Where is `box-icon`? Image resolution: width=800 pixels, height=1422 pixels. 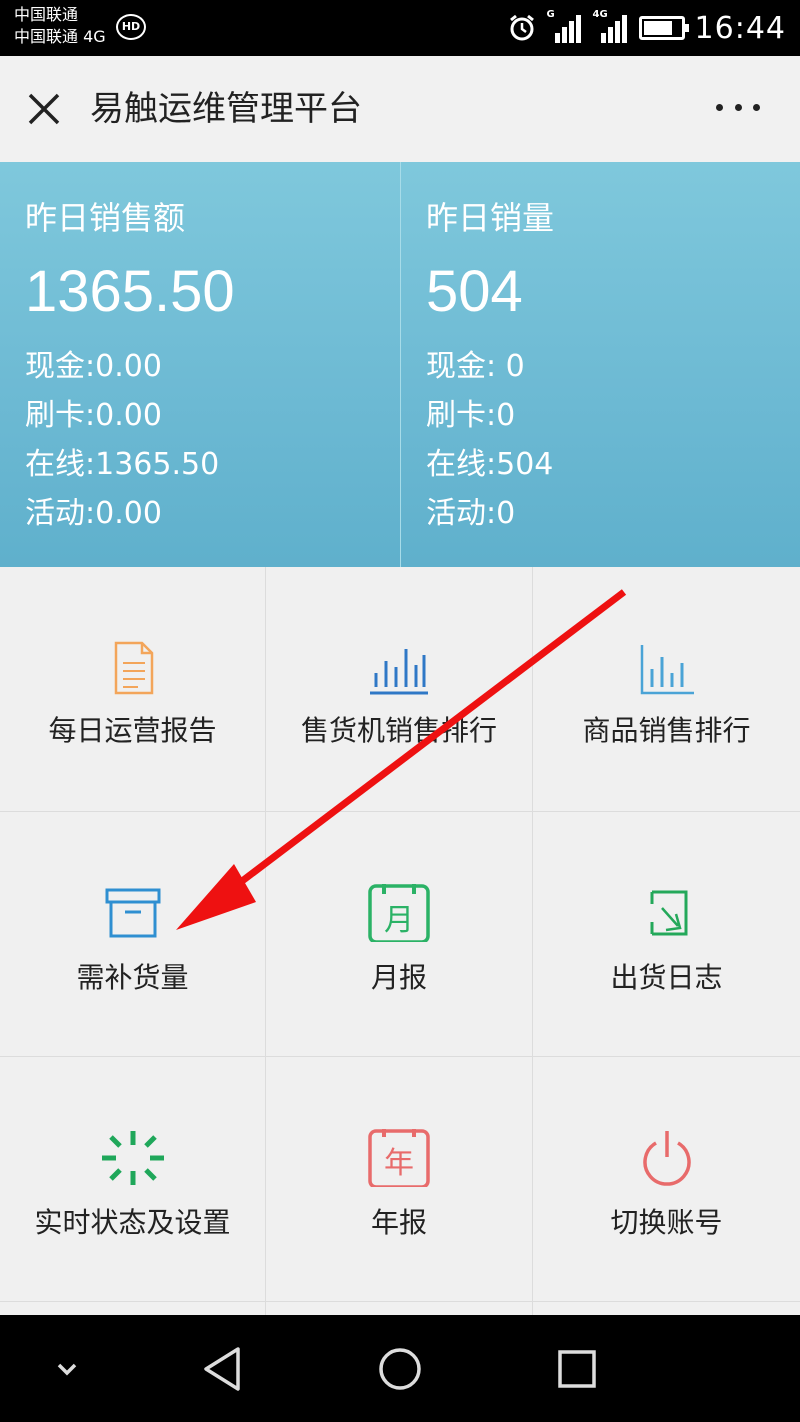 box-icon is located at coordinates (132, 913).